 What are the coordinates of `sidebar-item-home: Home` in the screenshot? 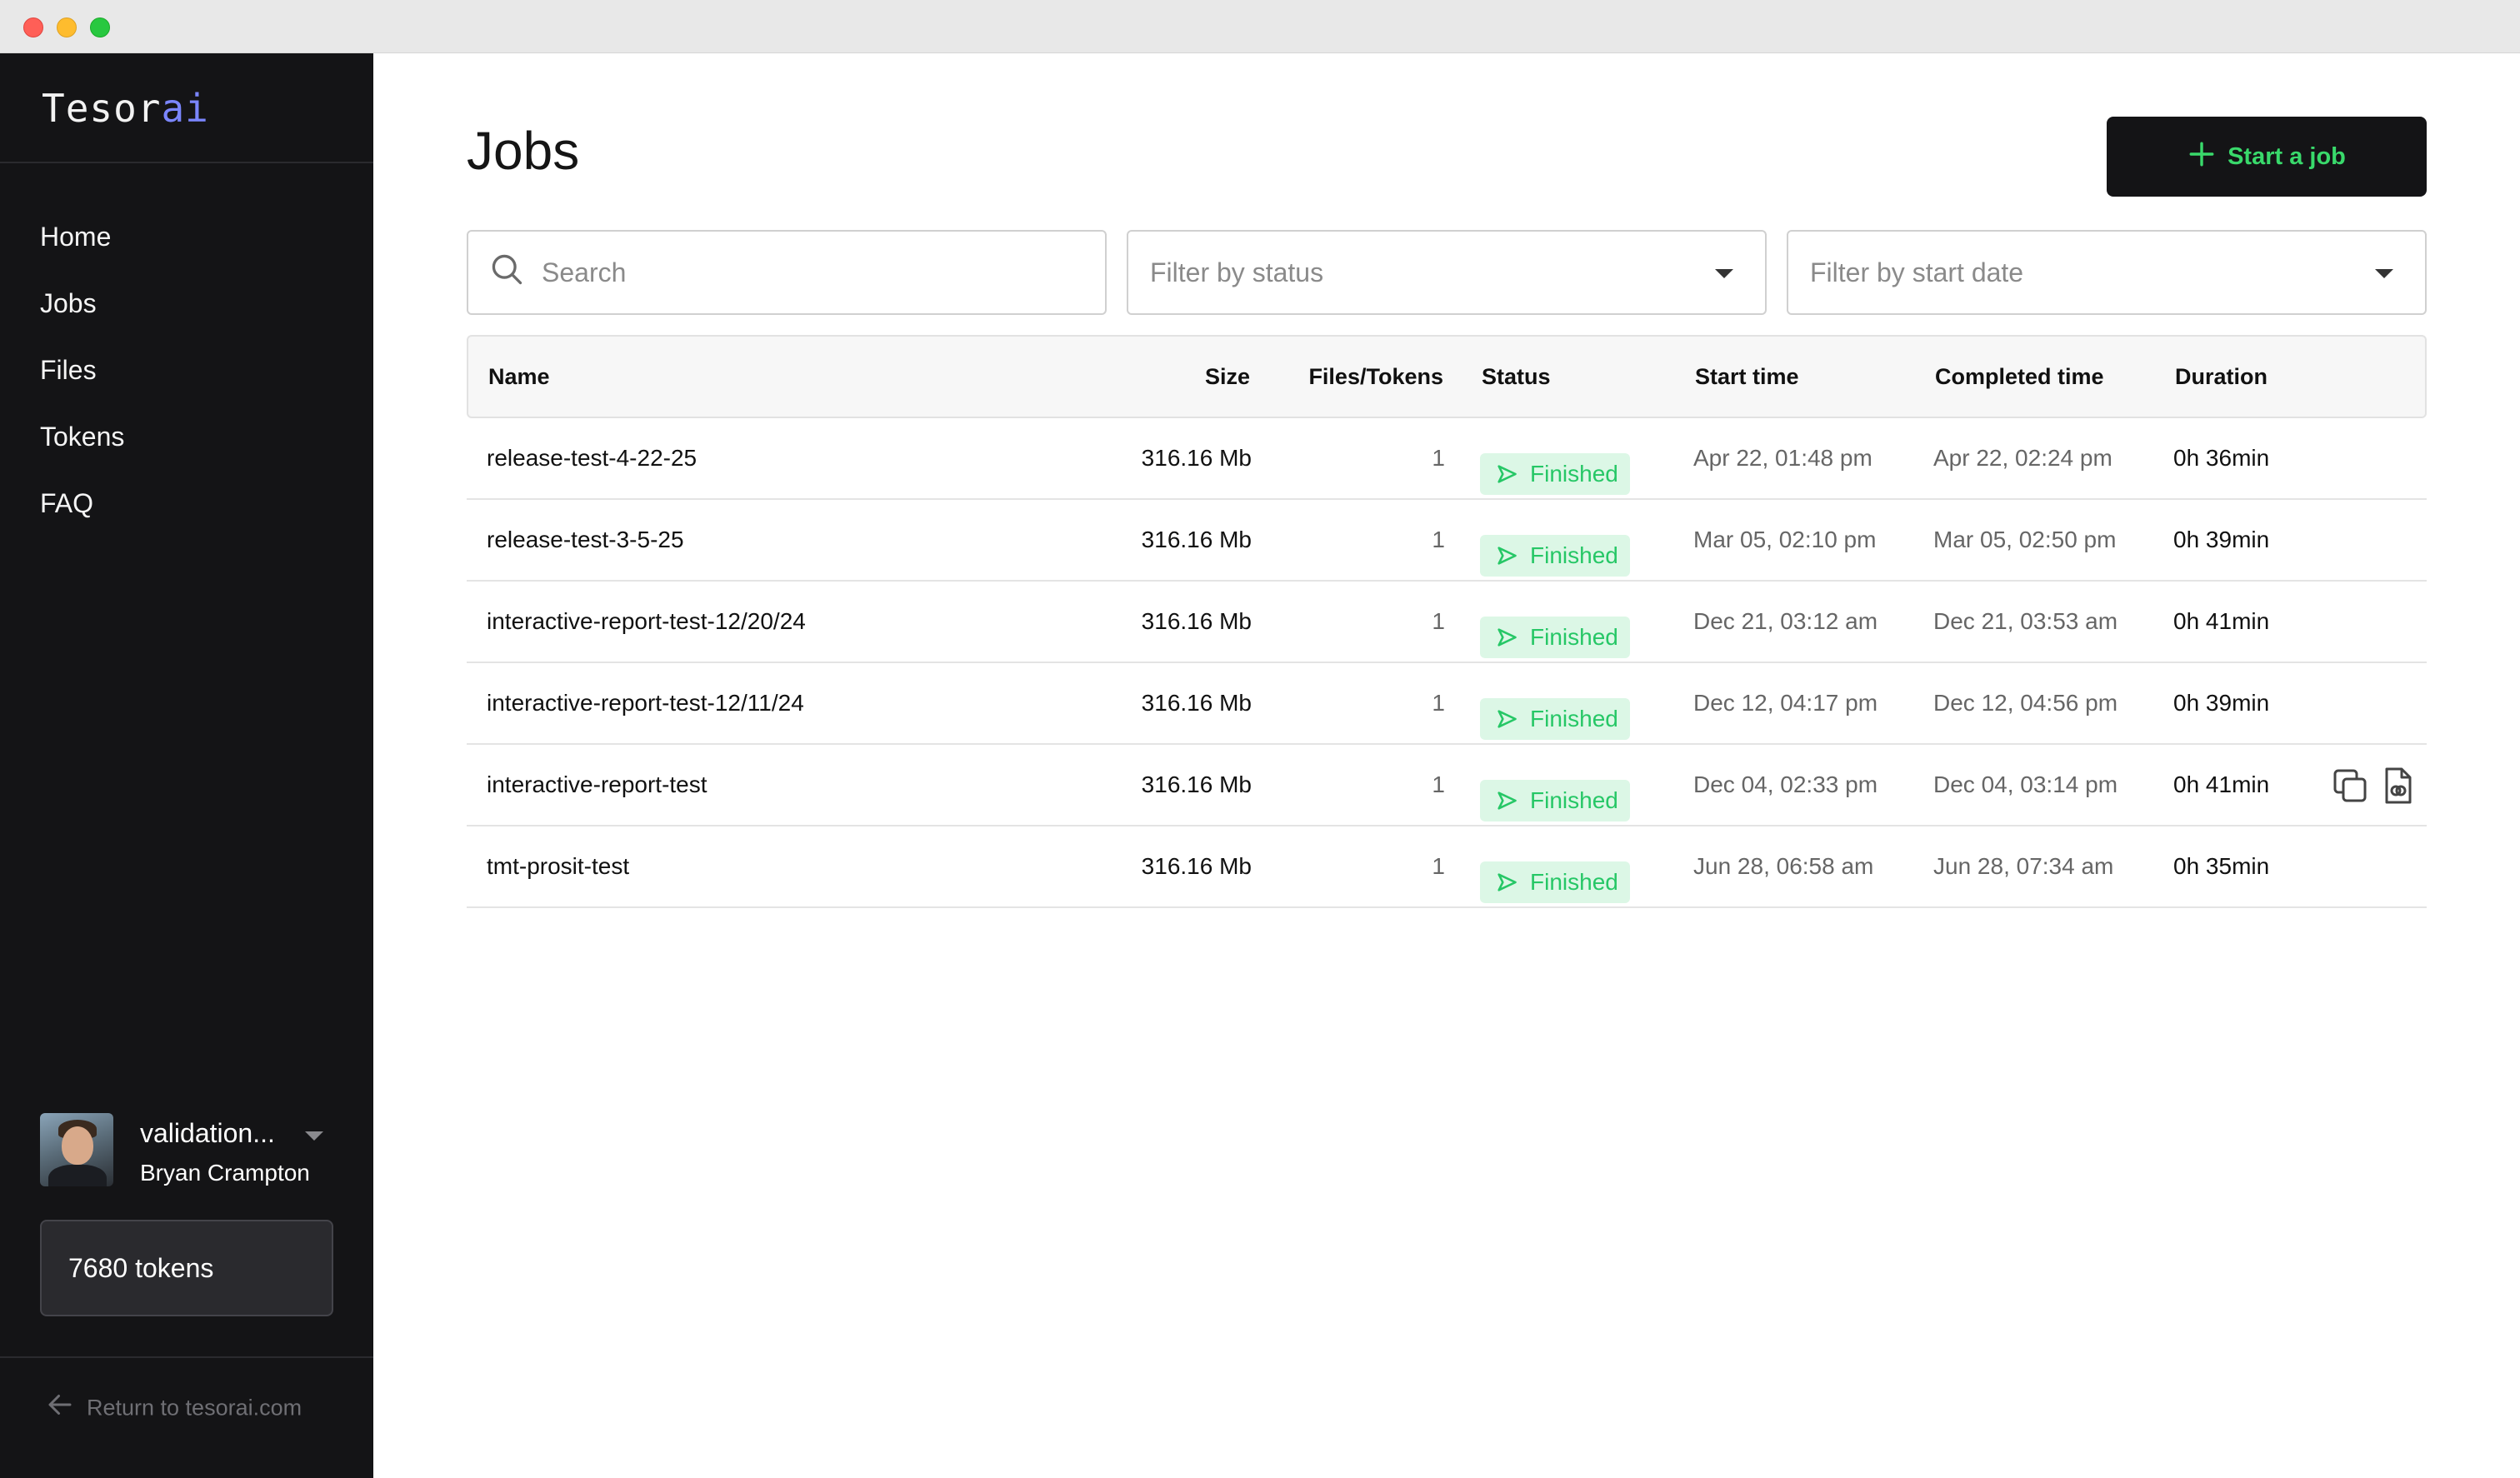 It's located at (82, 237).